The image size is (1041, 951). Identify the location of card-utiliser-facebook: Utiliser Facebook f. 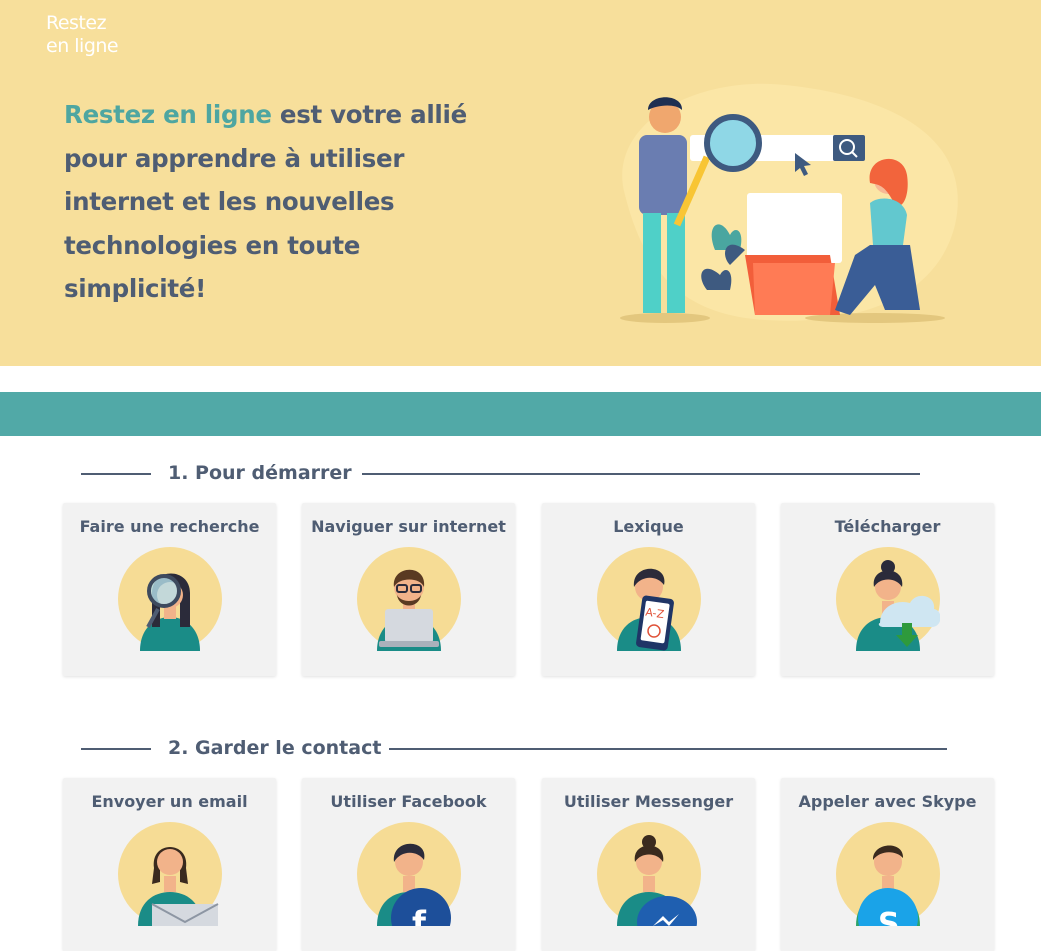
(408, 864).